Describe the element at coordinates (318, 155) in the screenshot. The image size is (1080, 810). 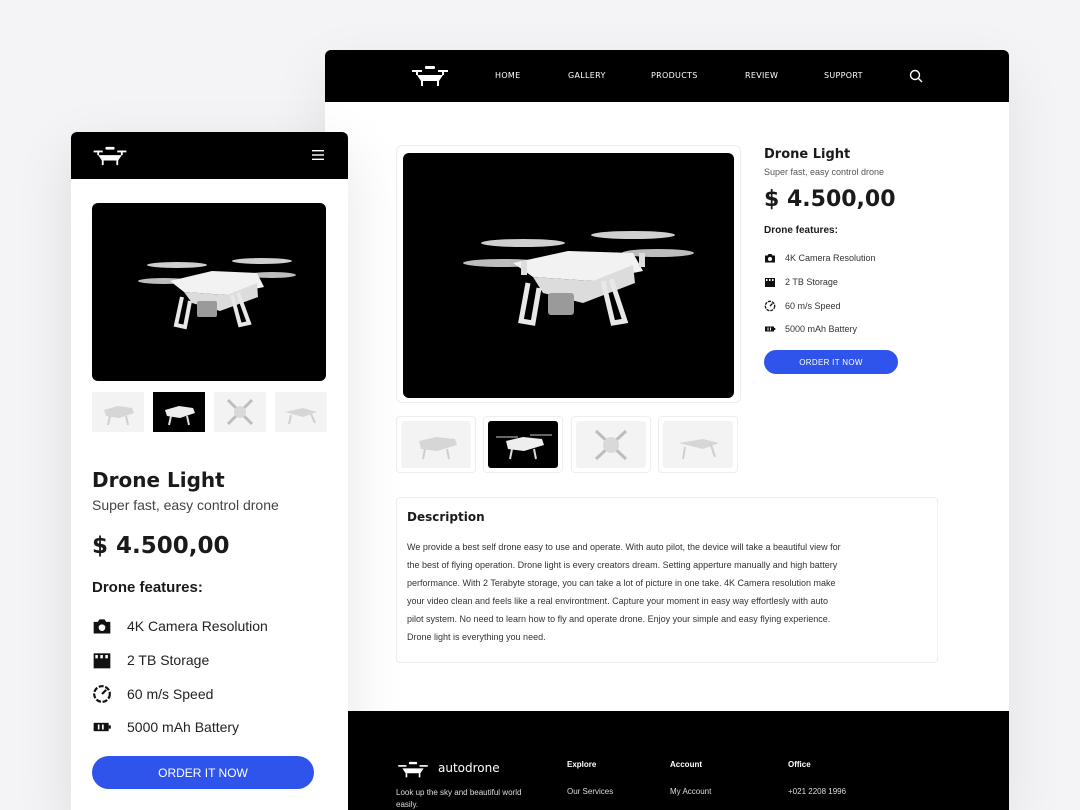
I see `hamburger-menu-icon` at that location.